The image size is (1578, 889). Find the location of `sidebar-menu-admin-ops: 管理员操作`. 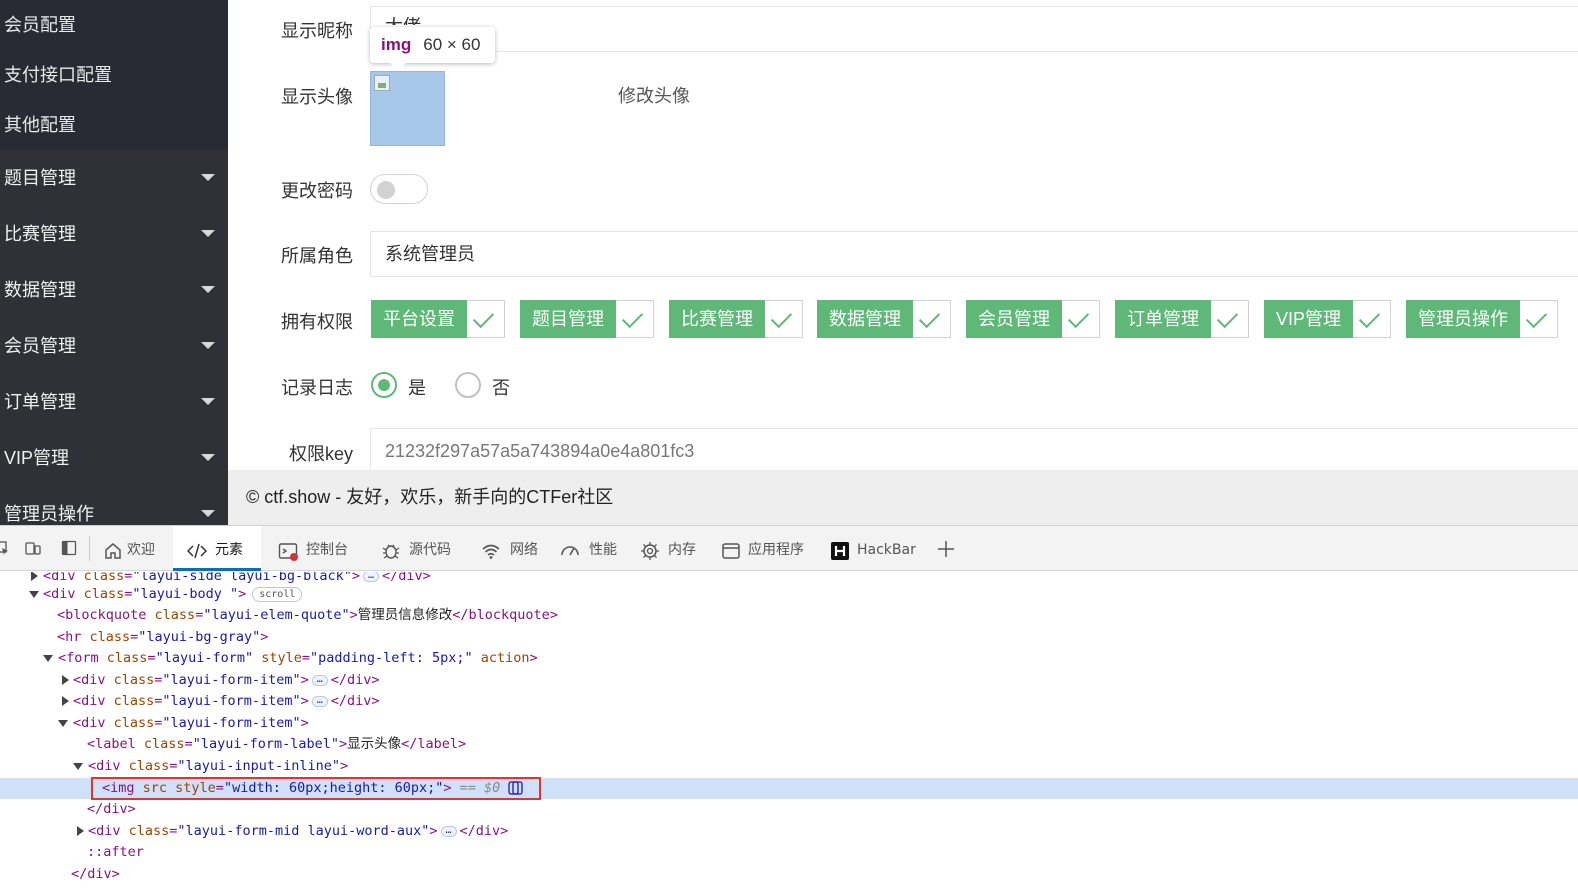

sidebar-menu-admin-ops: 管理员操作 is located at coordinates (114, 505).